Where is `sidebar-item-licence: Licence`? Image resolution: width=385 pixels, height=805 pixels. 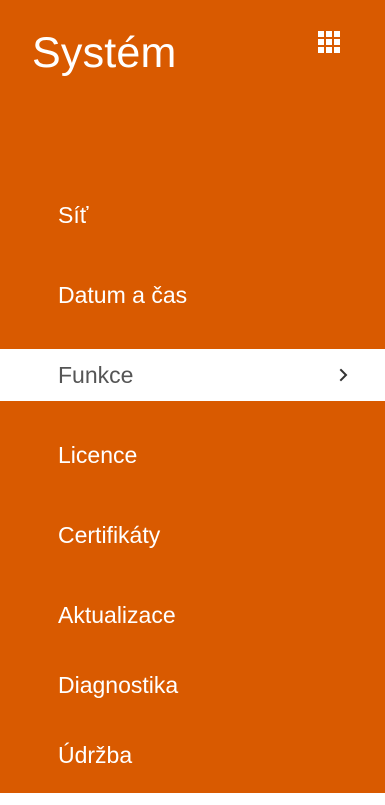 sidebar-item-licence: Licence is located at coordinates (192, 455).